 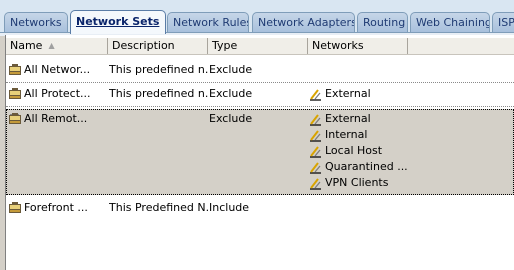 What do you see at coordinates (503, 22) in the screenshot?
I see `tab-isp: ISP` at bounding box center [503, 22].